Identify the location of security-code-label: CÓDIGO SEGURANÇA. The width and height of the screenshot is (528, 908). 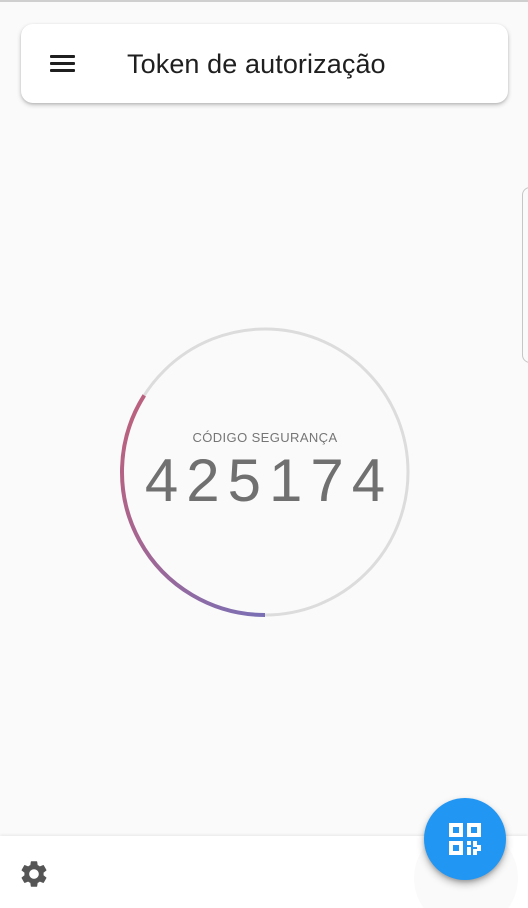
(265, 437).